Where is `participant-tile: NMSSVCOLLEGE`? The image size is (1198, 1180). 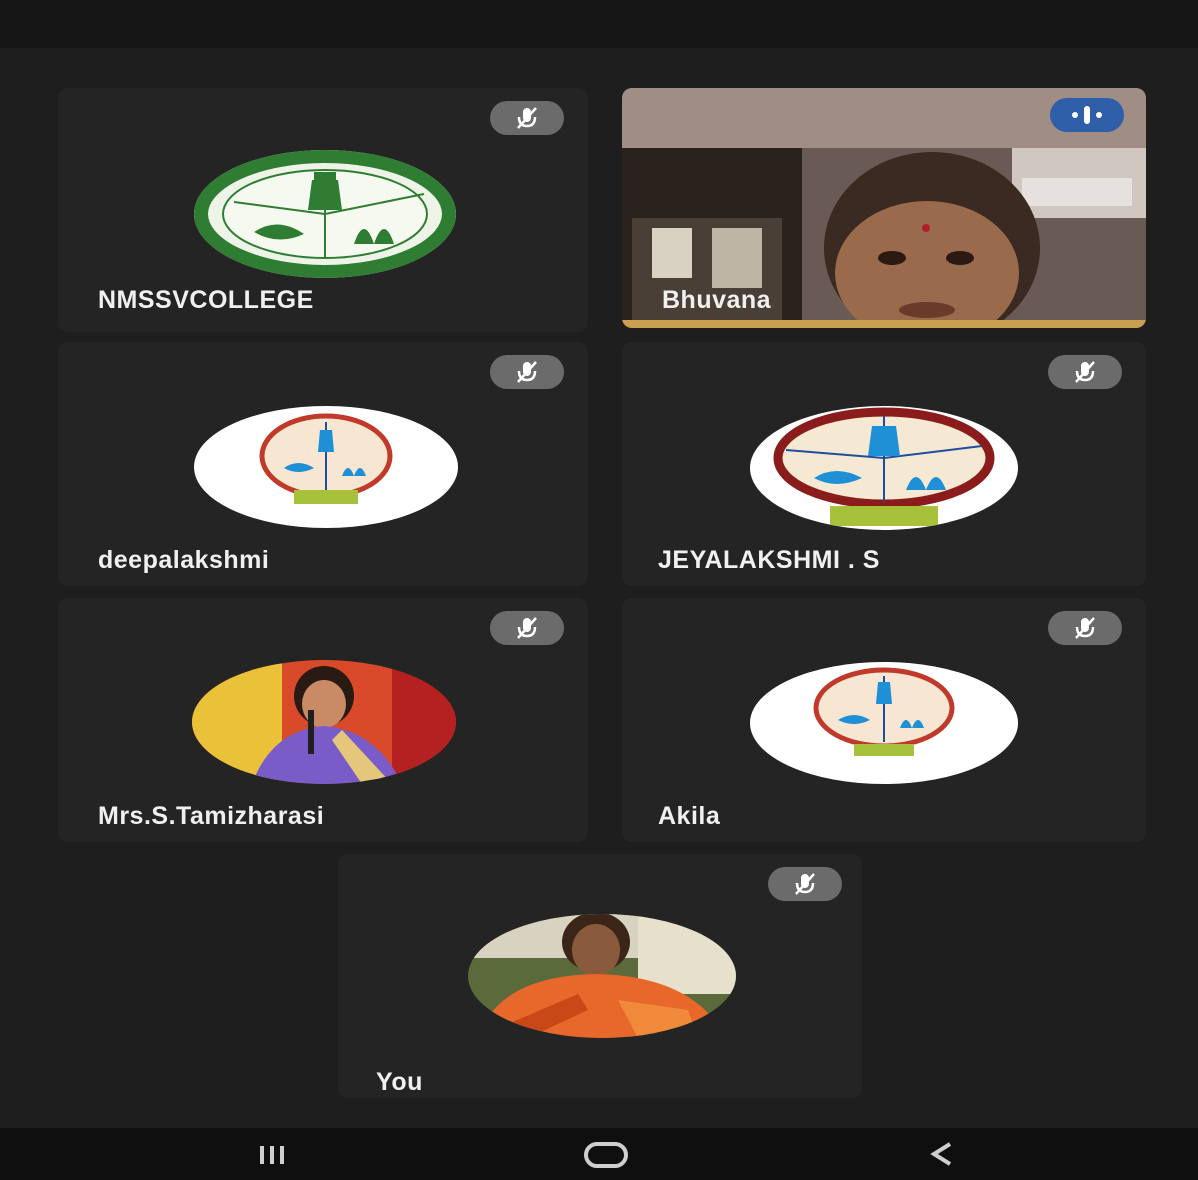 participant-tile: NMSSVCOLLEGE is located at coordinates (323, 210).